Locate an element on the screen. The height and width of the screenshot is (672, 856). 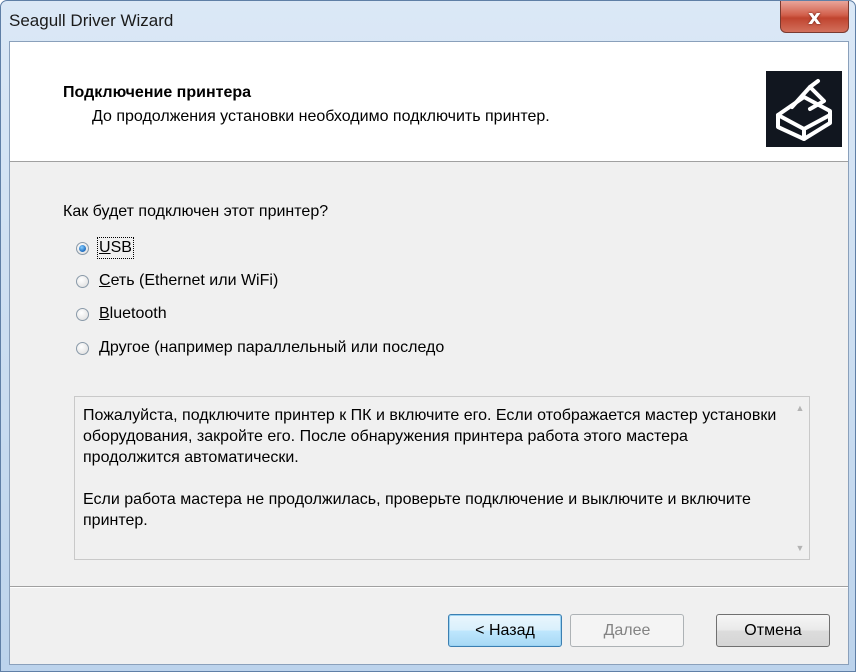
scroll-down-icon: ▼ is located at coordinates (800, 548).